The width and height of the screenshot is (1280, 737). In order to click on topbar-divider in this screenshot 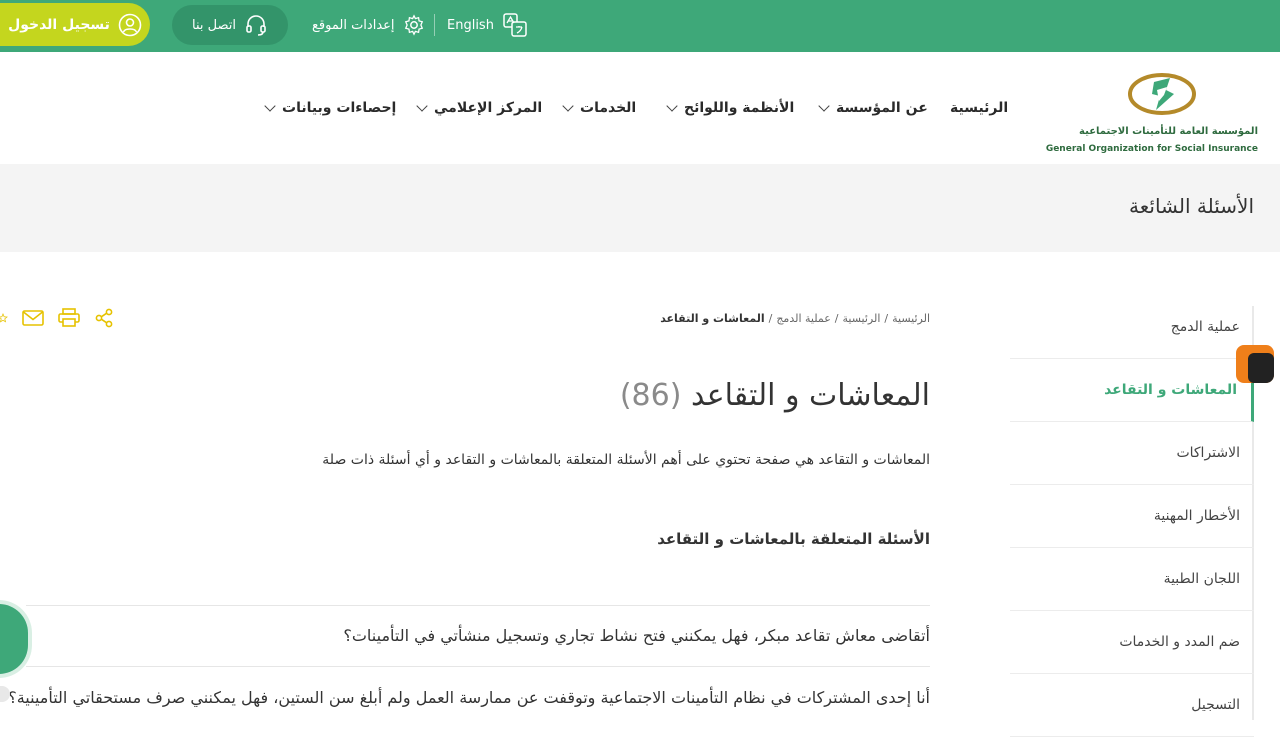, I will do `click(434, 25)`.